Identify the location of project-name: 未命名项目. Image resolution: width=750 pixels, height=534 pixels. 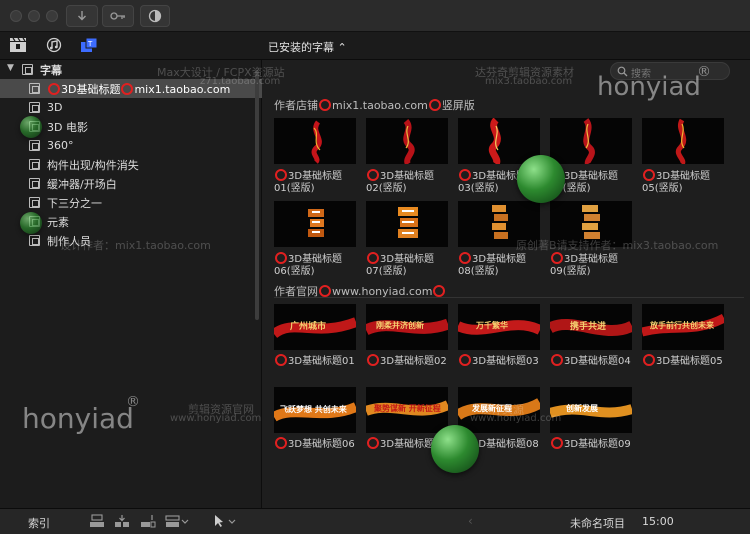
(597, 523).